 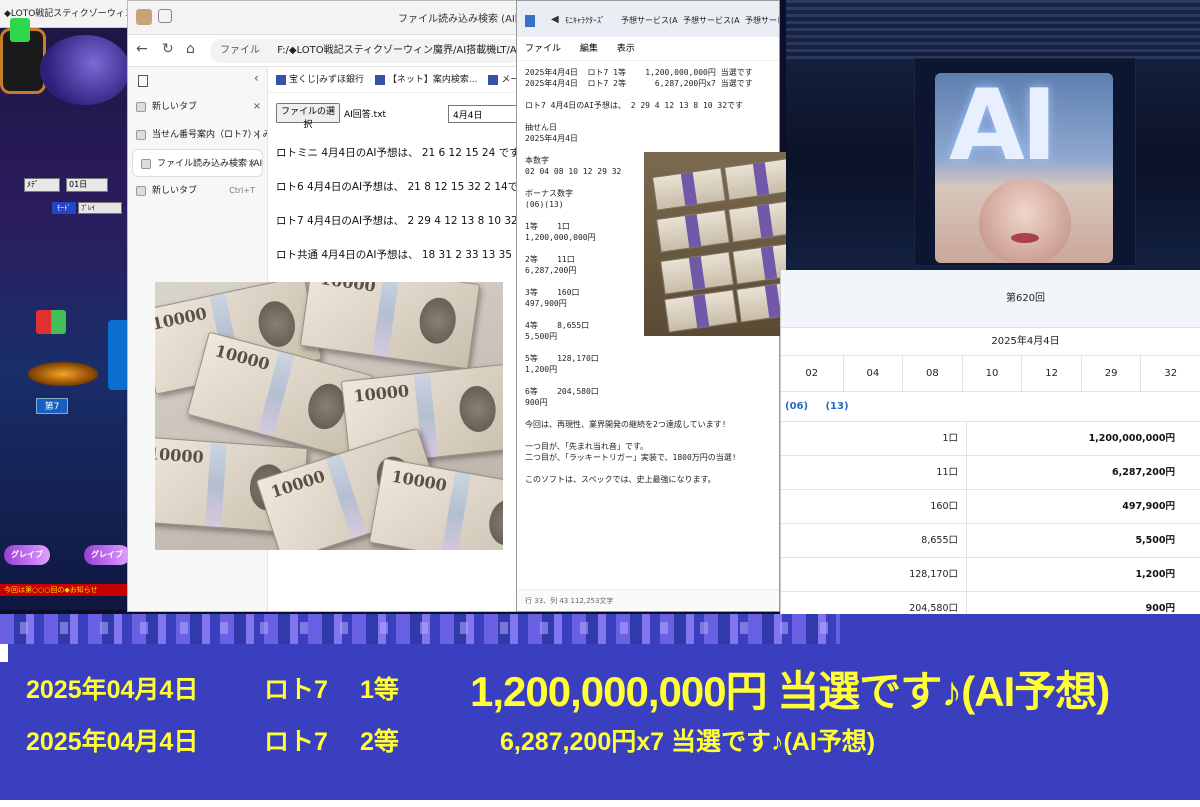 What do you see at coordinates (555, 19) in the screenshot?
I see `back-arrow-icon: ◀` at bounding box center [555, 19].